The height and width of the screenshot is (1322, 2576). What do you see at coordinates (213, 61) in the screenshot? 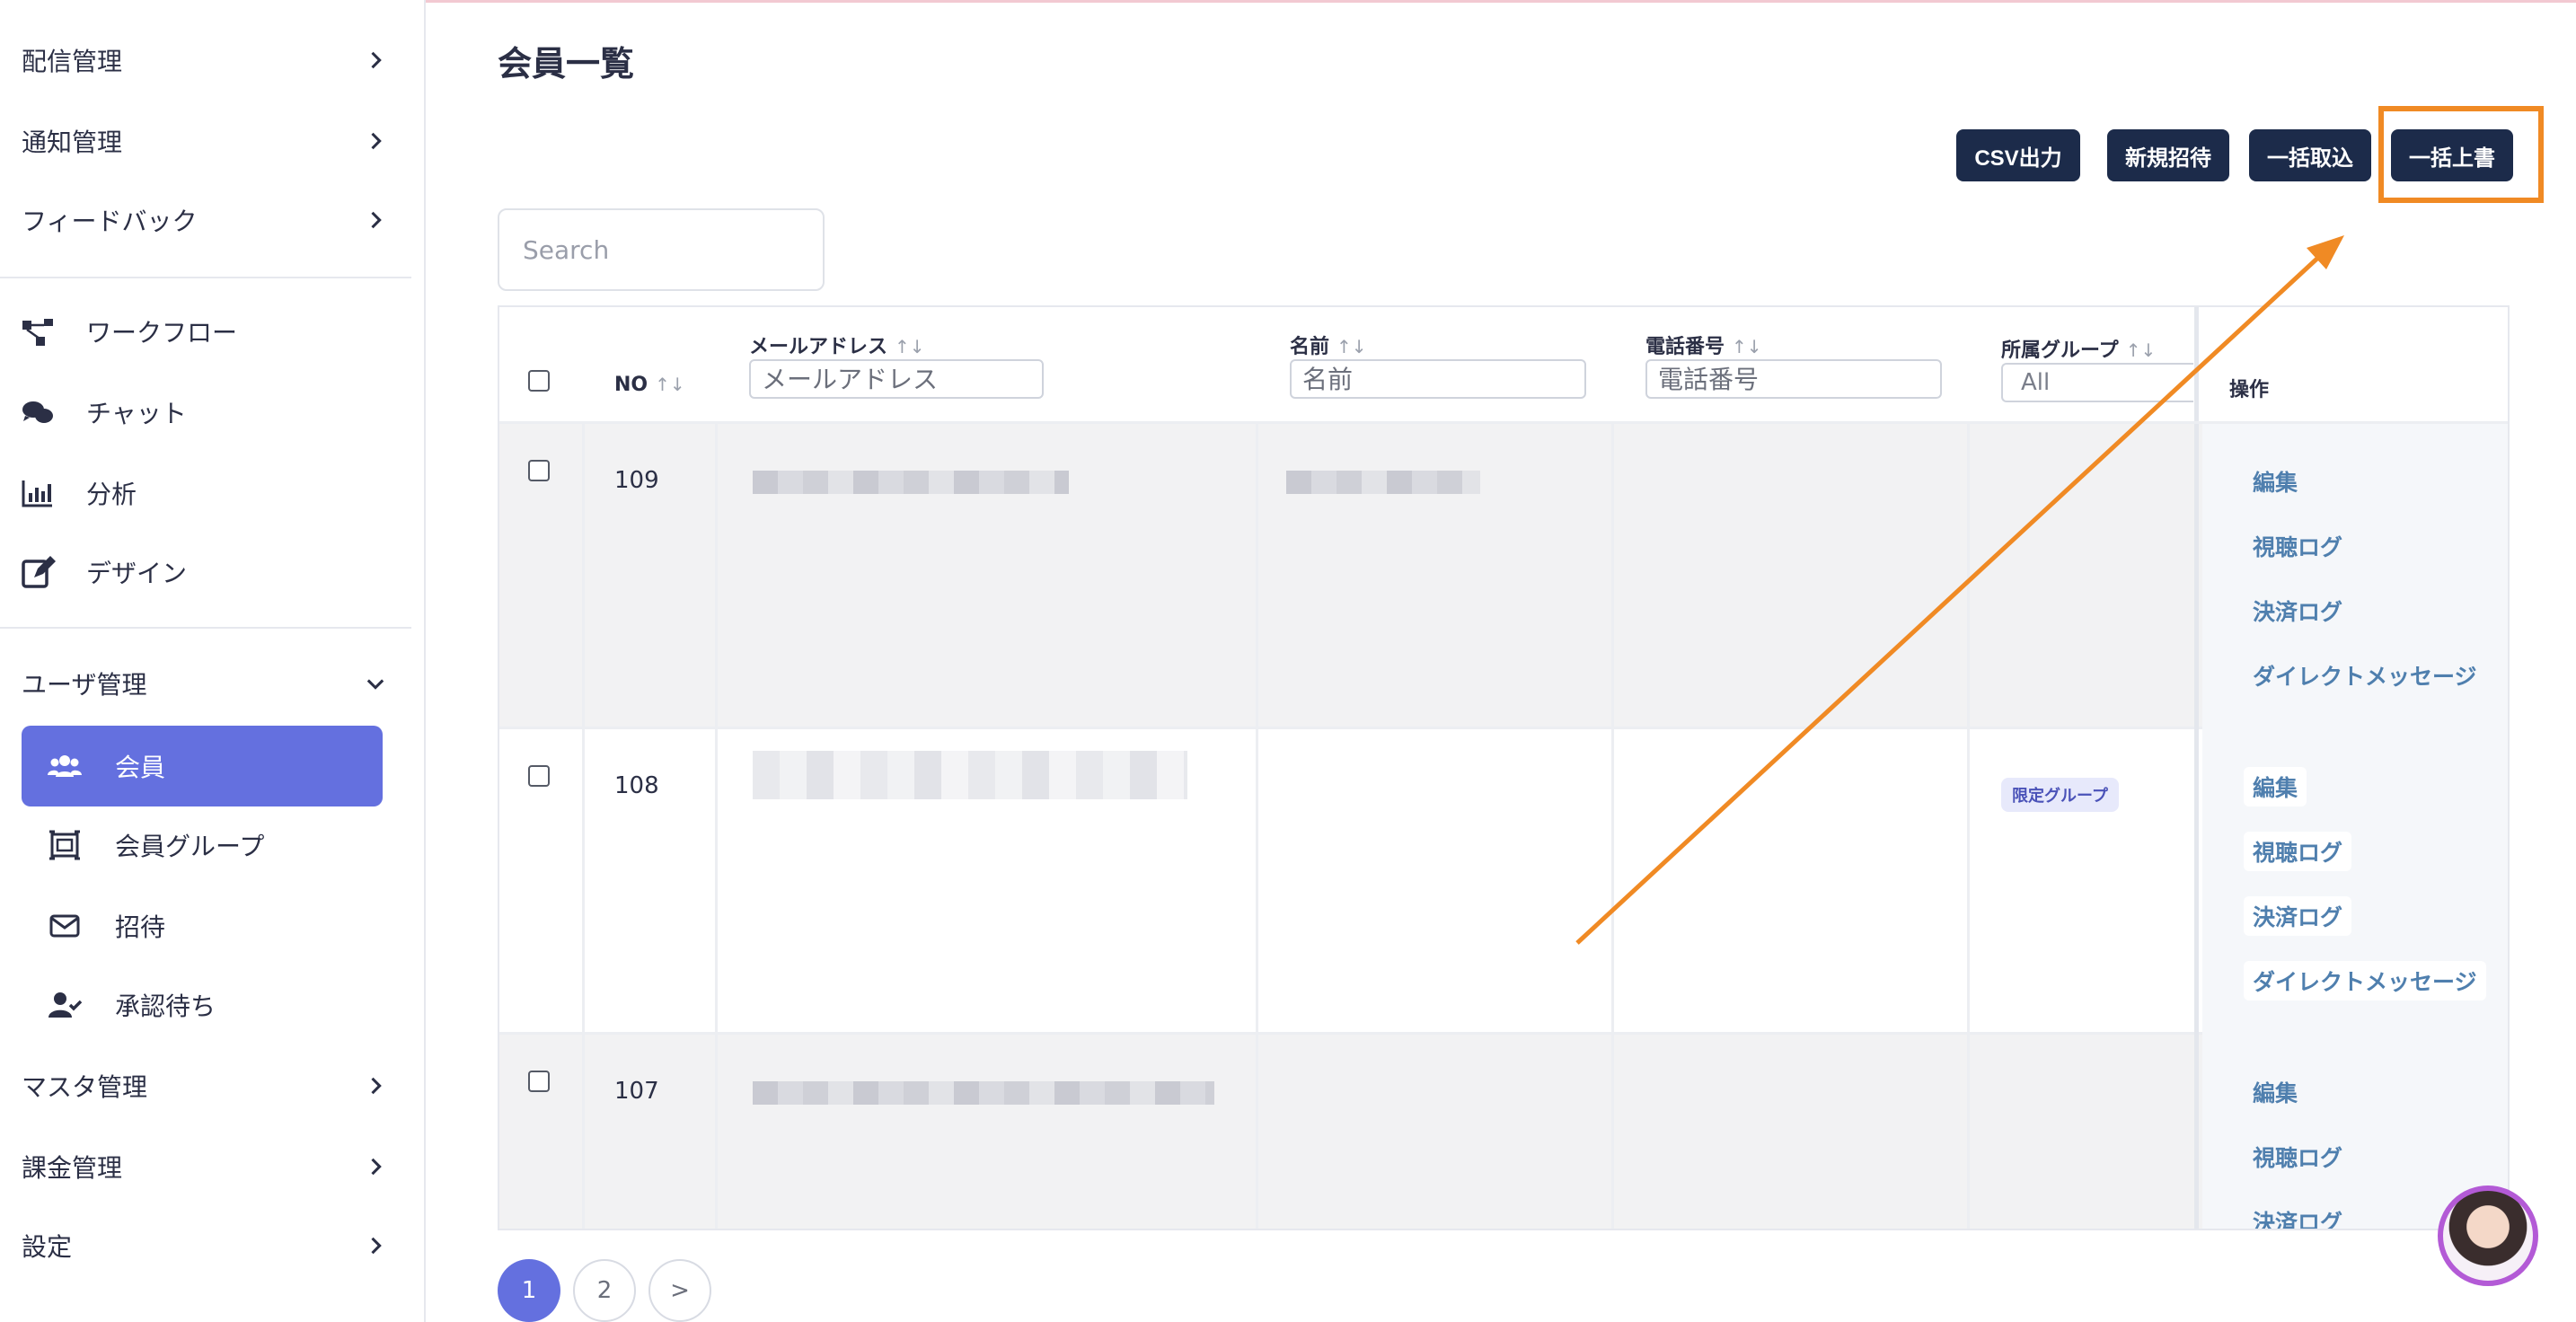
I see `sidebar-item-delivery: 配信管理` at bounding box center [213, 61].